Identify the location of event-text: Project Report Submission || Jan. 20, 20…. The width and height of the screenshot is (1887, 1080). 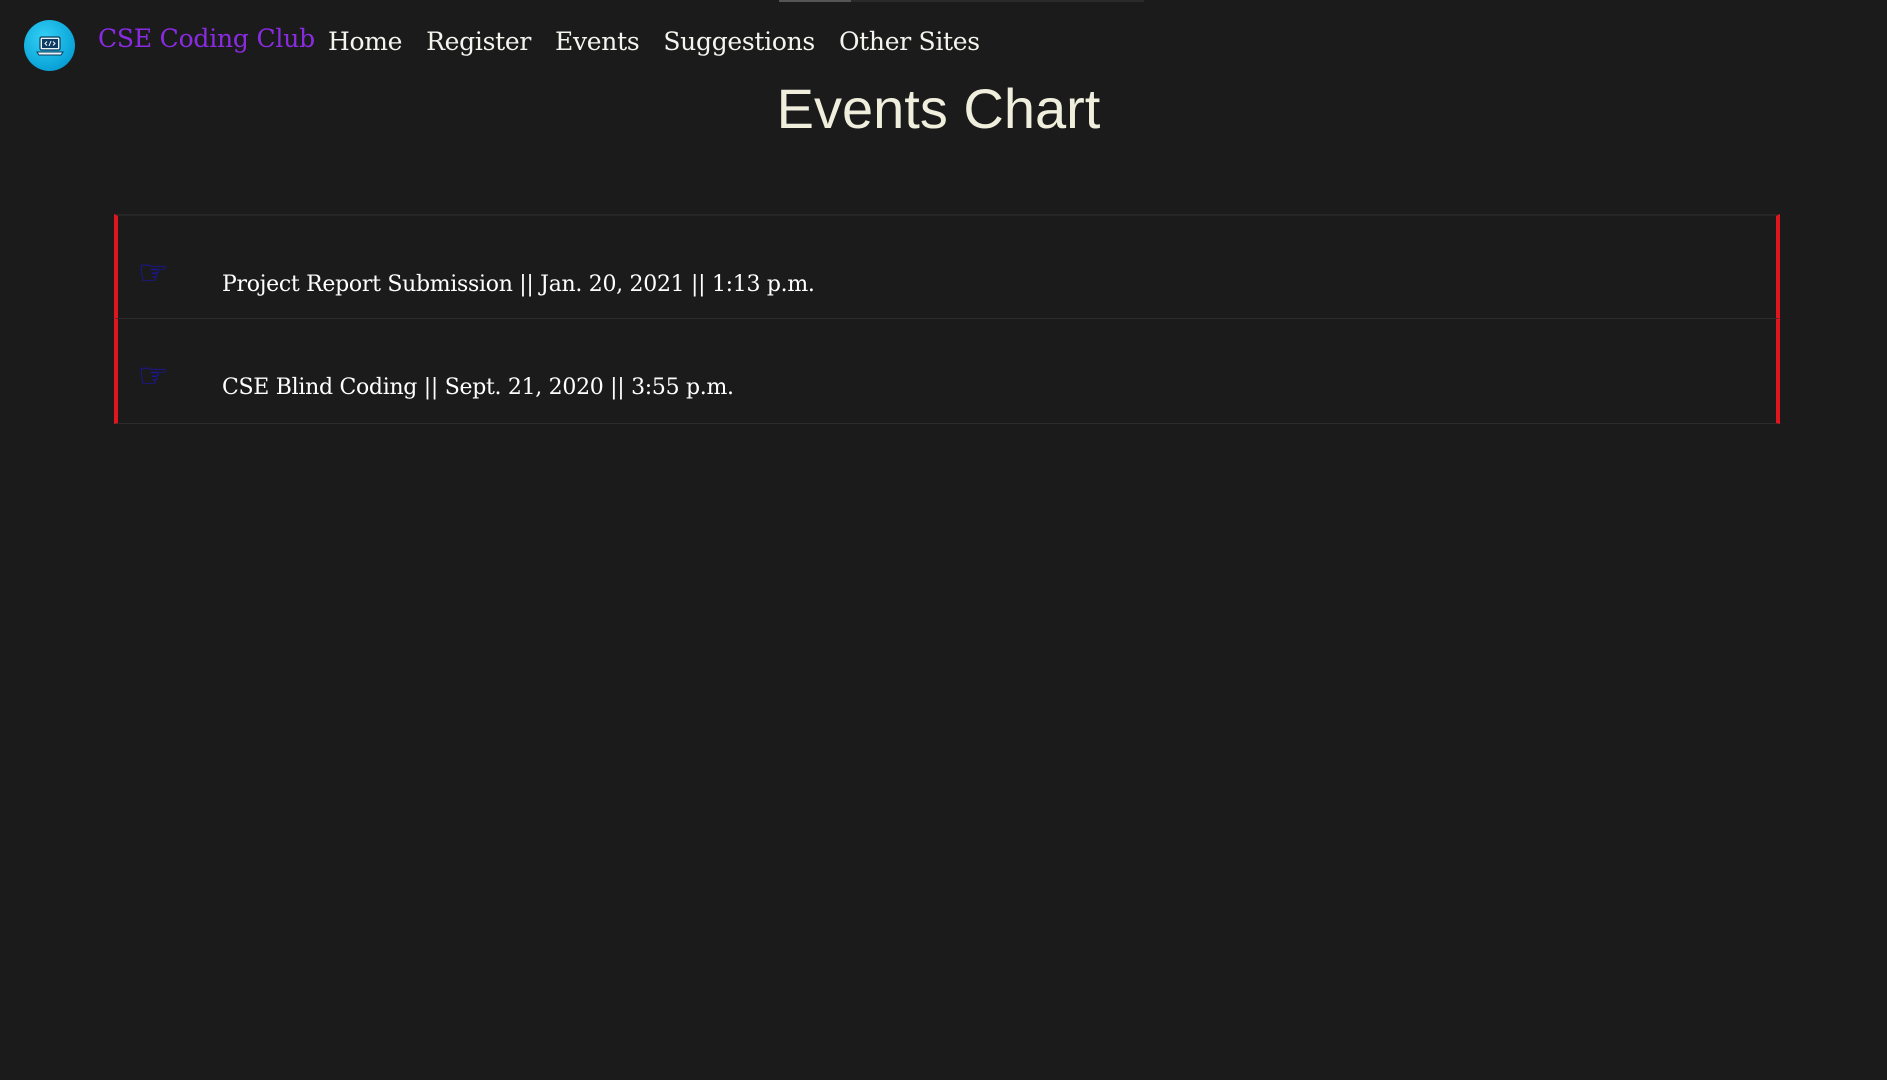
(518, 284).